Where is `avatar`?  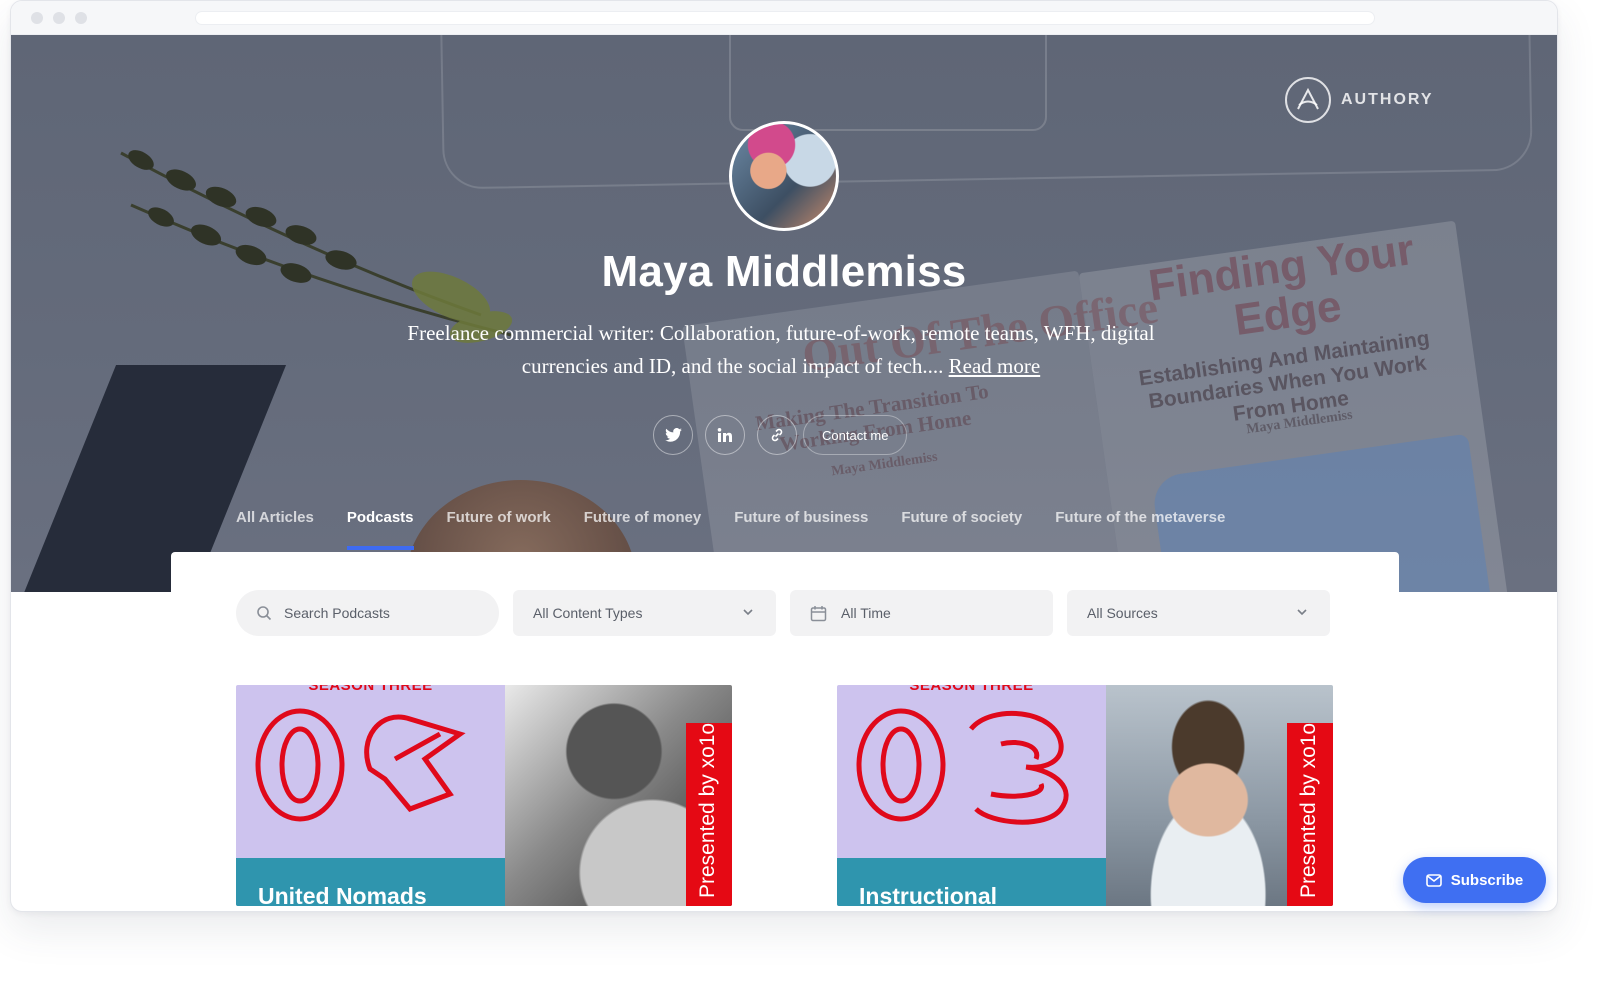
avatar is located at coordinates (784, 176).